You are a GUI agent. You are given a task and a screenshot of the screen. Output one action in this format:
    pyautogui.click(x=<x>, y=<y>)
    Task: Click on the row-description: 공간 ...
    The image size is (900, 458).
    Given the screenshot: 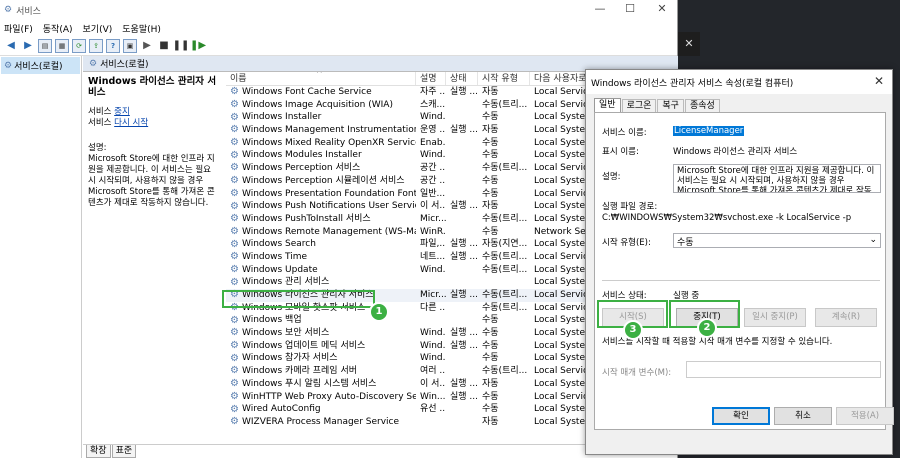 What is the action you would take?
    pyautogui.click(x=433, y=168)
    